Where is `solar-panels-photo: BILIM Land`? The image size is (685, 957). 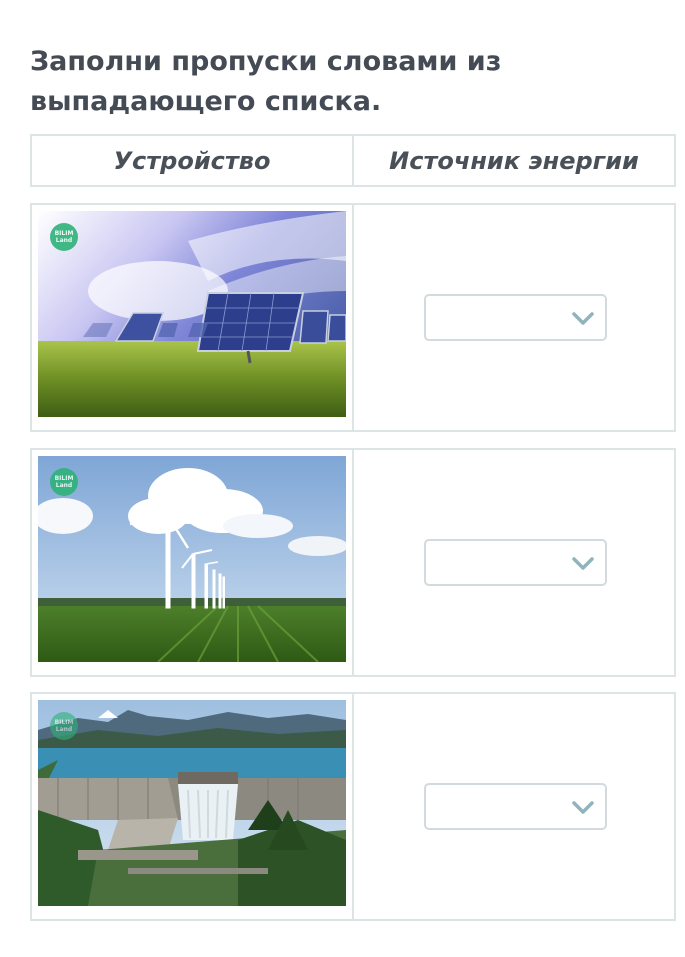
solar-panels-photo: BILIM Land is located at coordinates (192, 314).